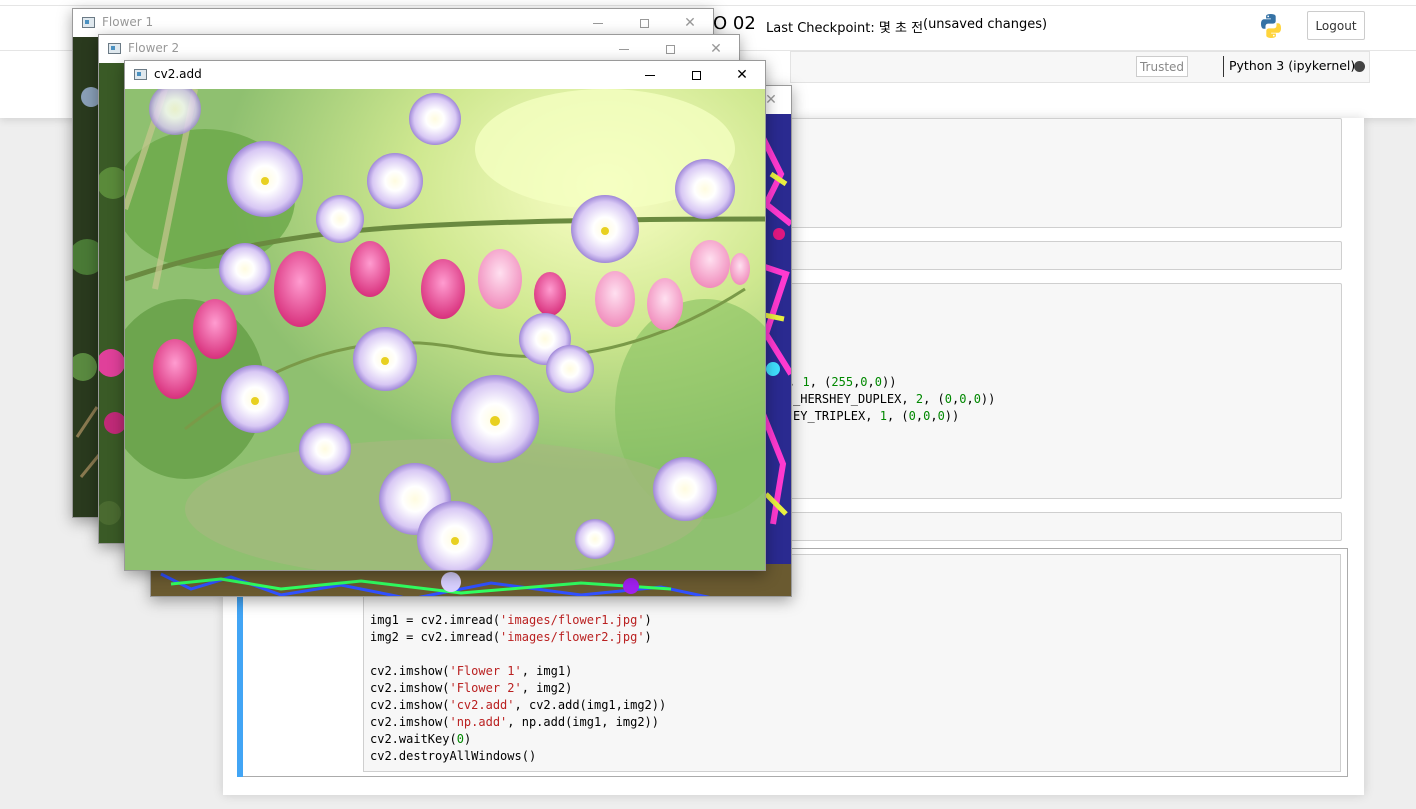  Describe the element at coordinates (128, 22) in the screenshot. I see `window-title: Flower 1` at that location.